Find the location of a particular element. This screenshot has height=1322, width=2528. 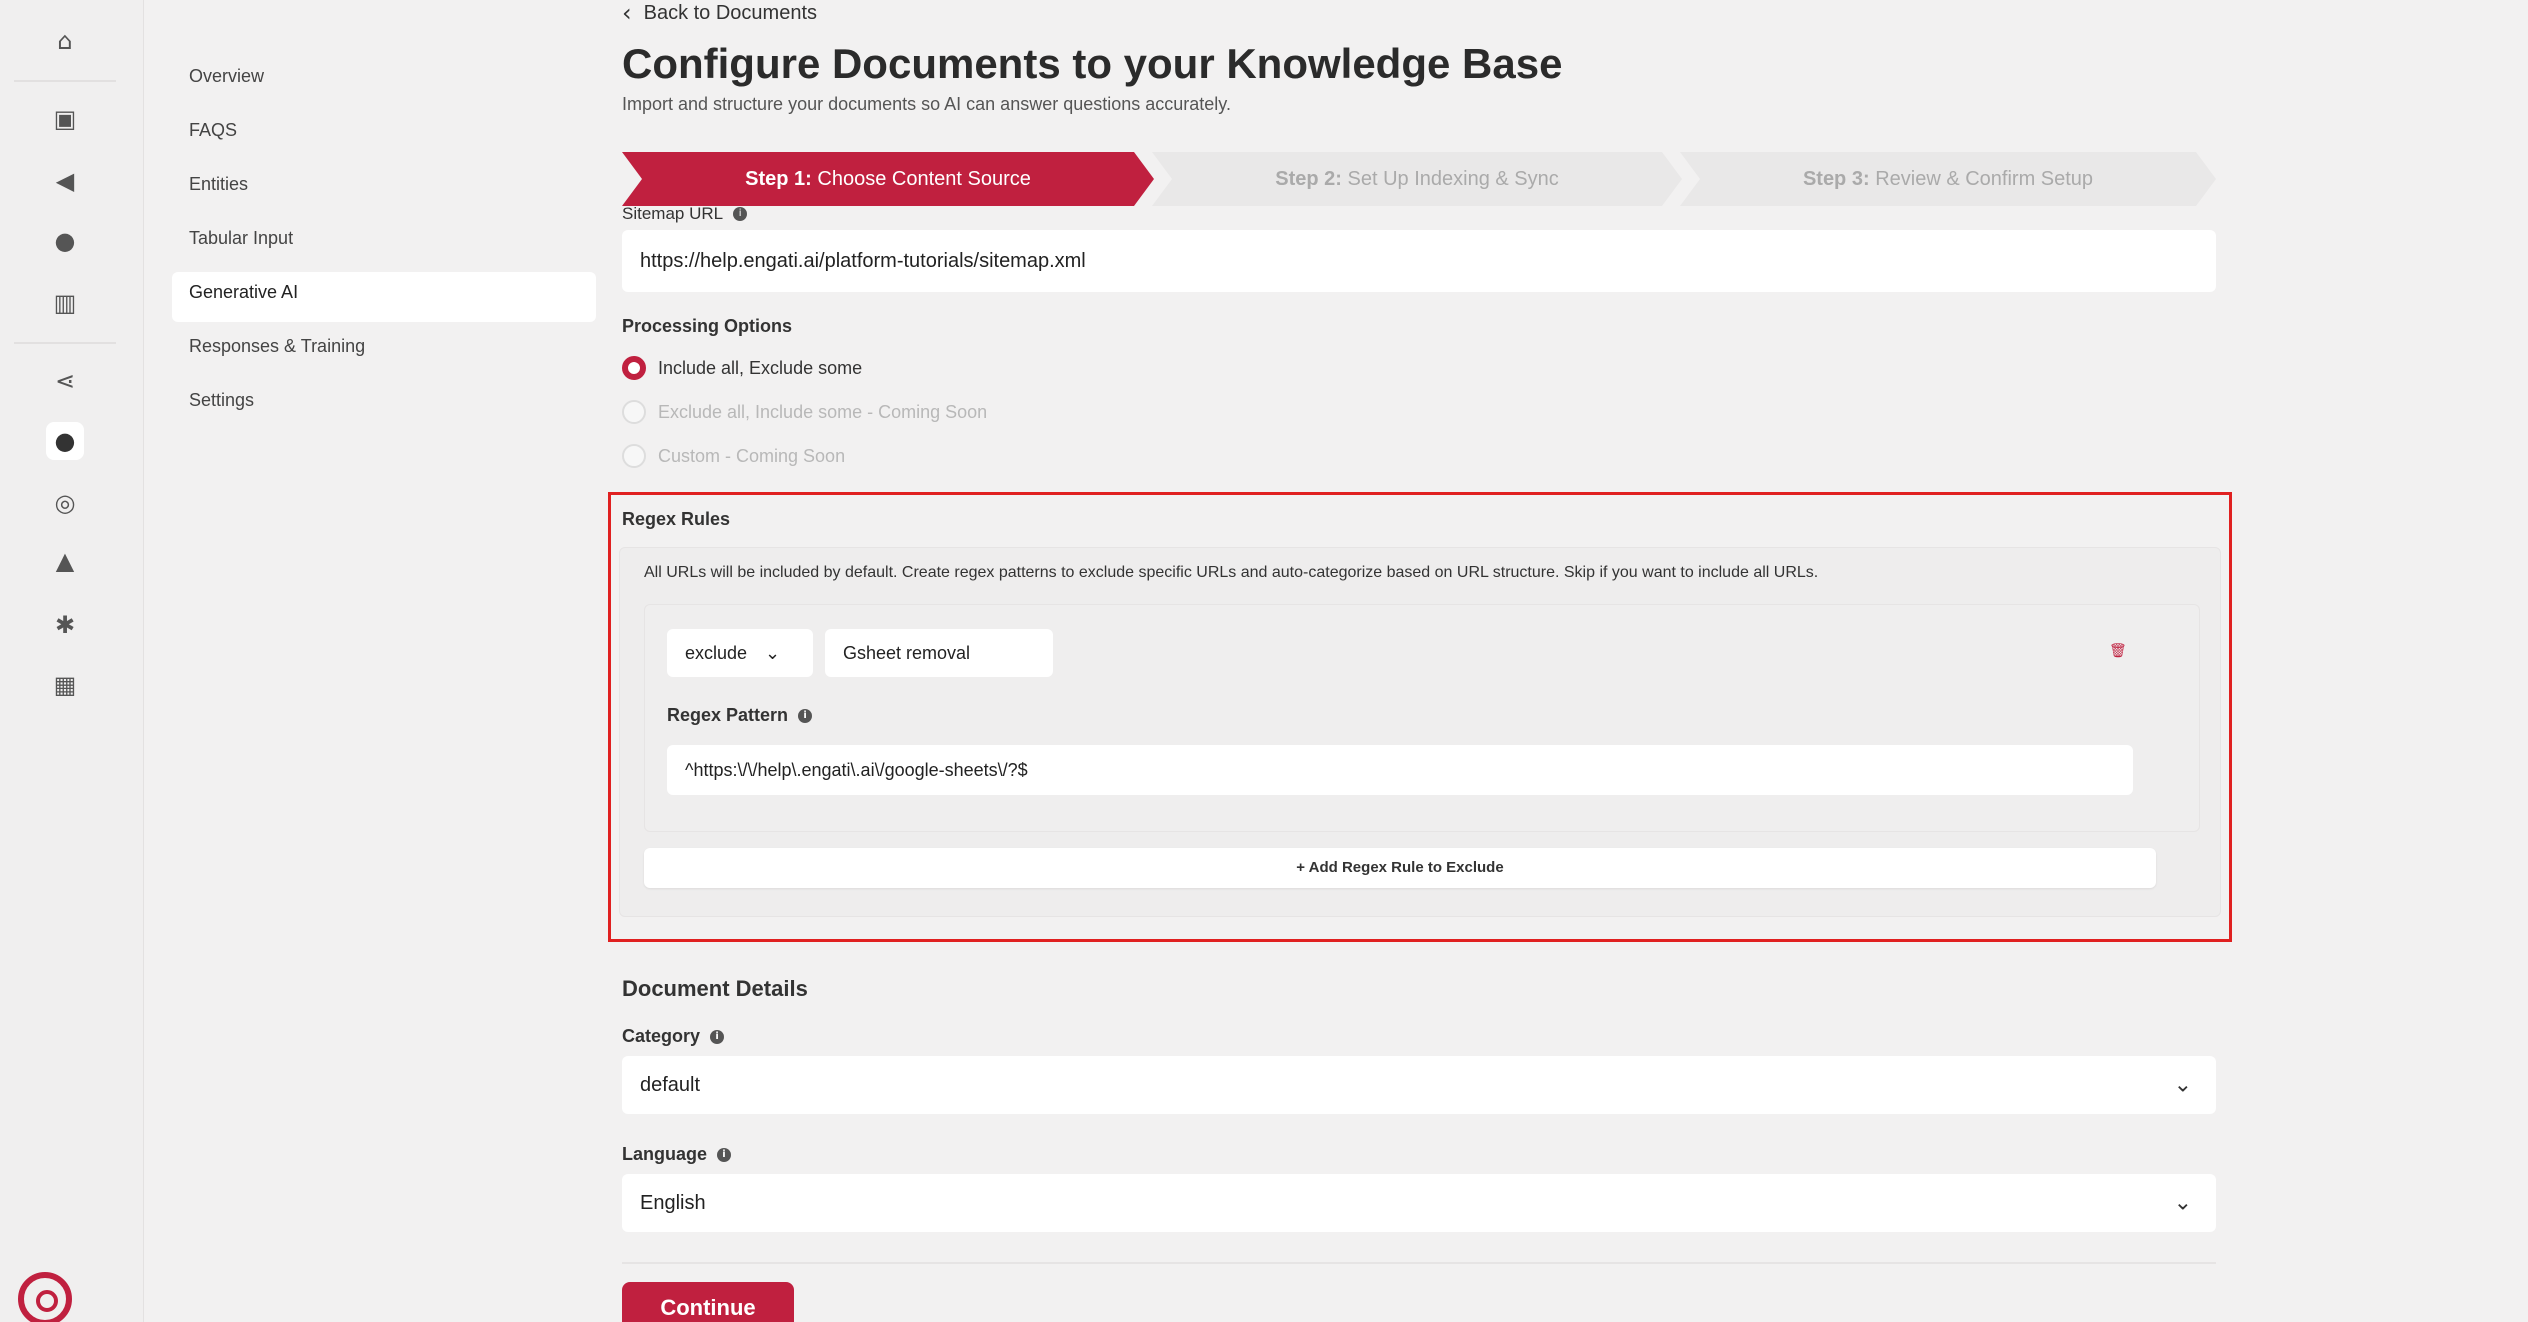

regex-pattern-label: Regex Pattern i is located at coordinates (740, 715).